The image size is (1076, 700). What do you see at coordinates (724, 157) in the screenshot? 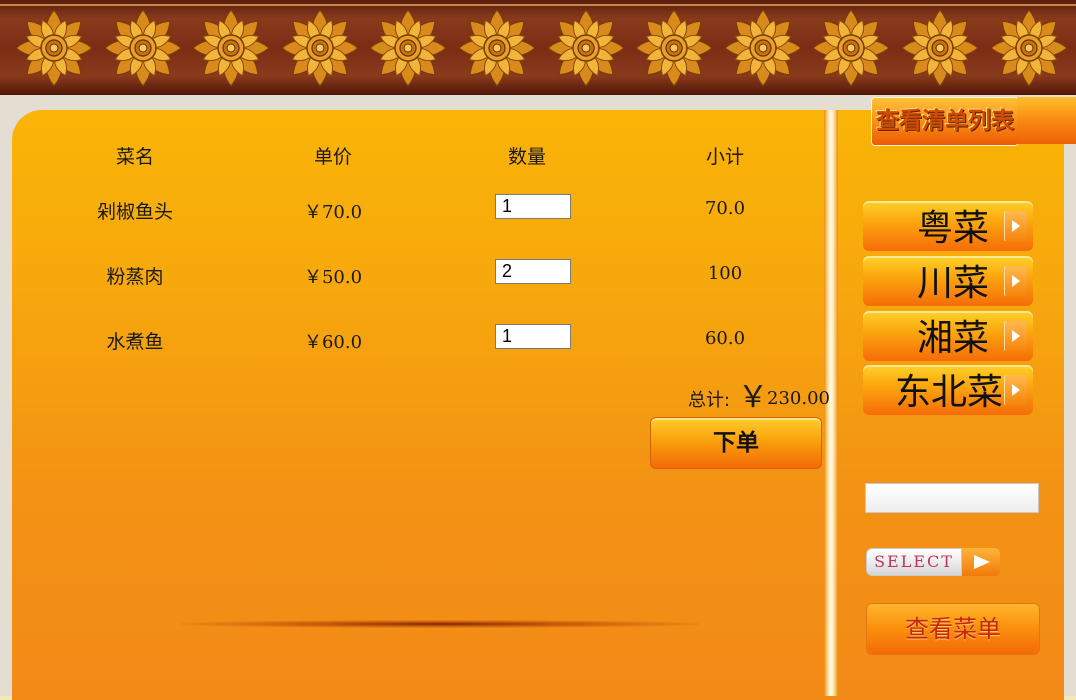
I see `header-subtotal: 小计` at bounding box center [724, 157].